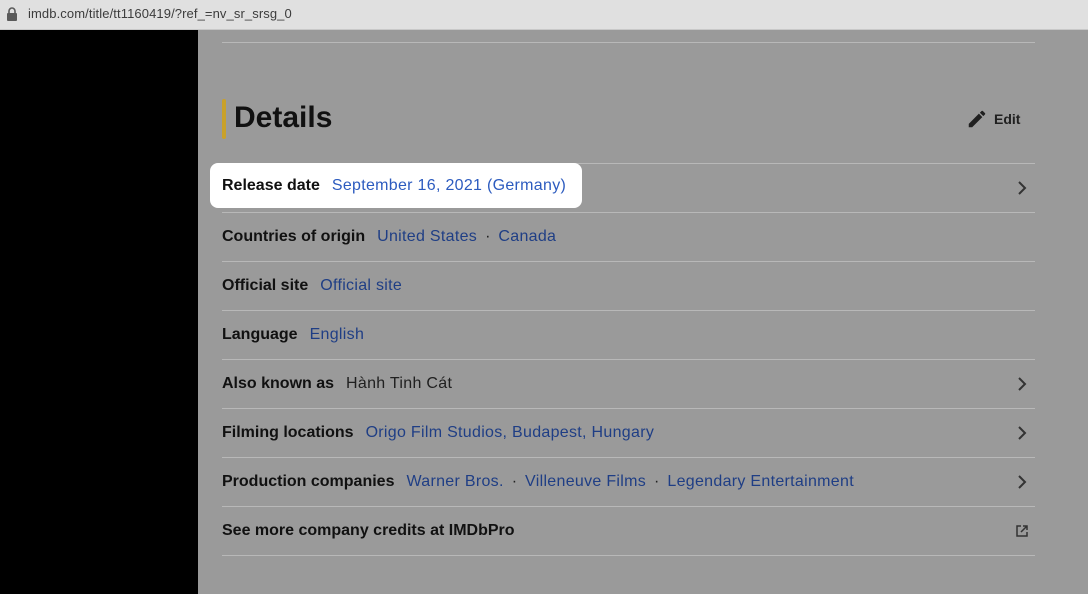 The image size is (1088, 594). I want to click on company-link-warner-bros: Warner Bros., so click(454, 482).